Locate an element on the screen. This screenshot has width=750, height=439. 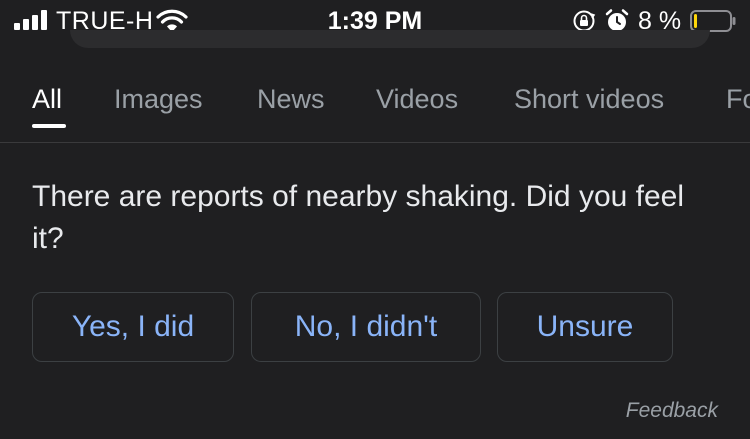
tab-forums: Fo is located at coordinates (738, 99).